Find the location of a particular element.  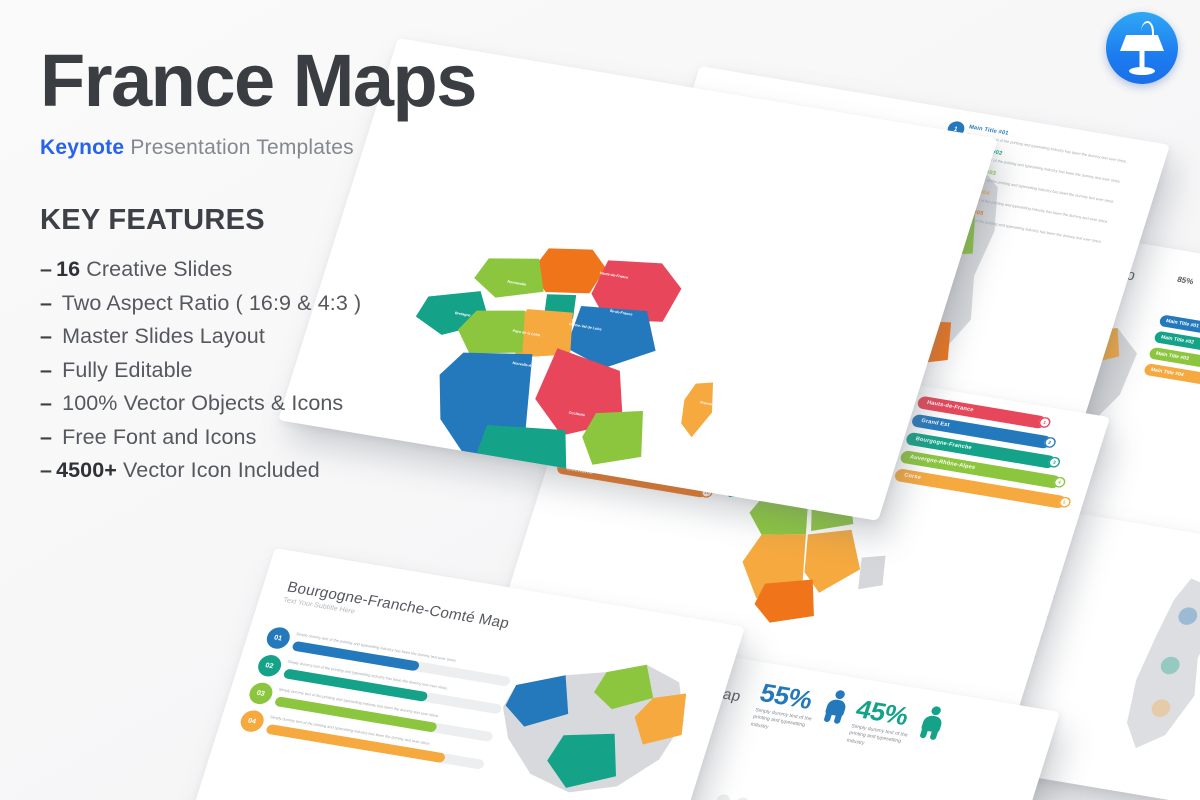

feature-item: – Fully Editable is located at coordinates (280, 371).